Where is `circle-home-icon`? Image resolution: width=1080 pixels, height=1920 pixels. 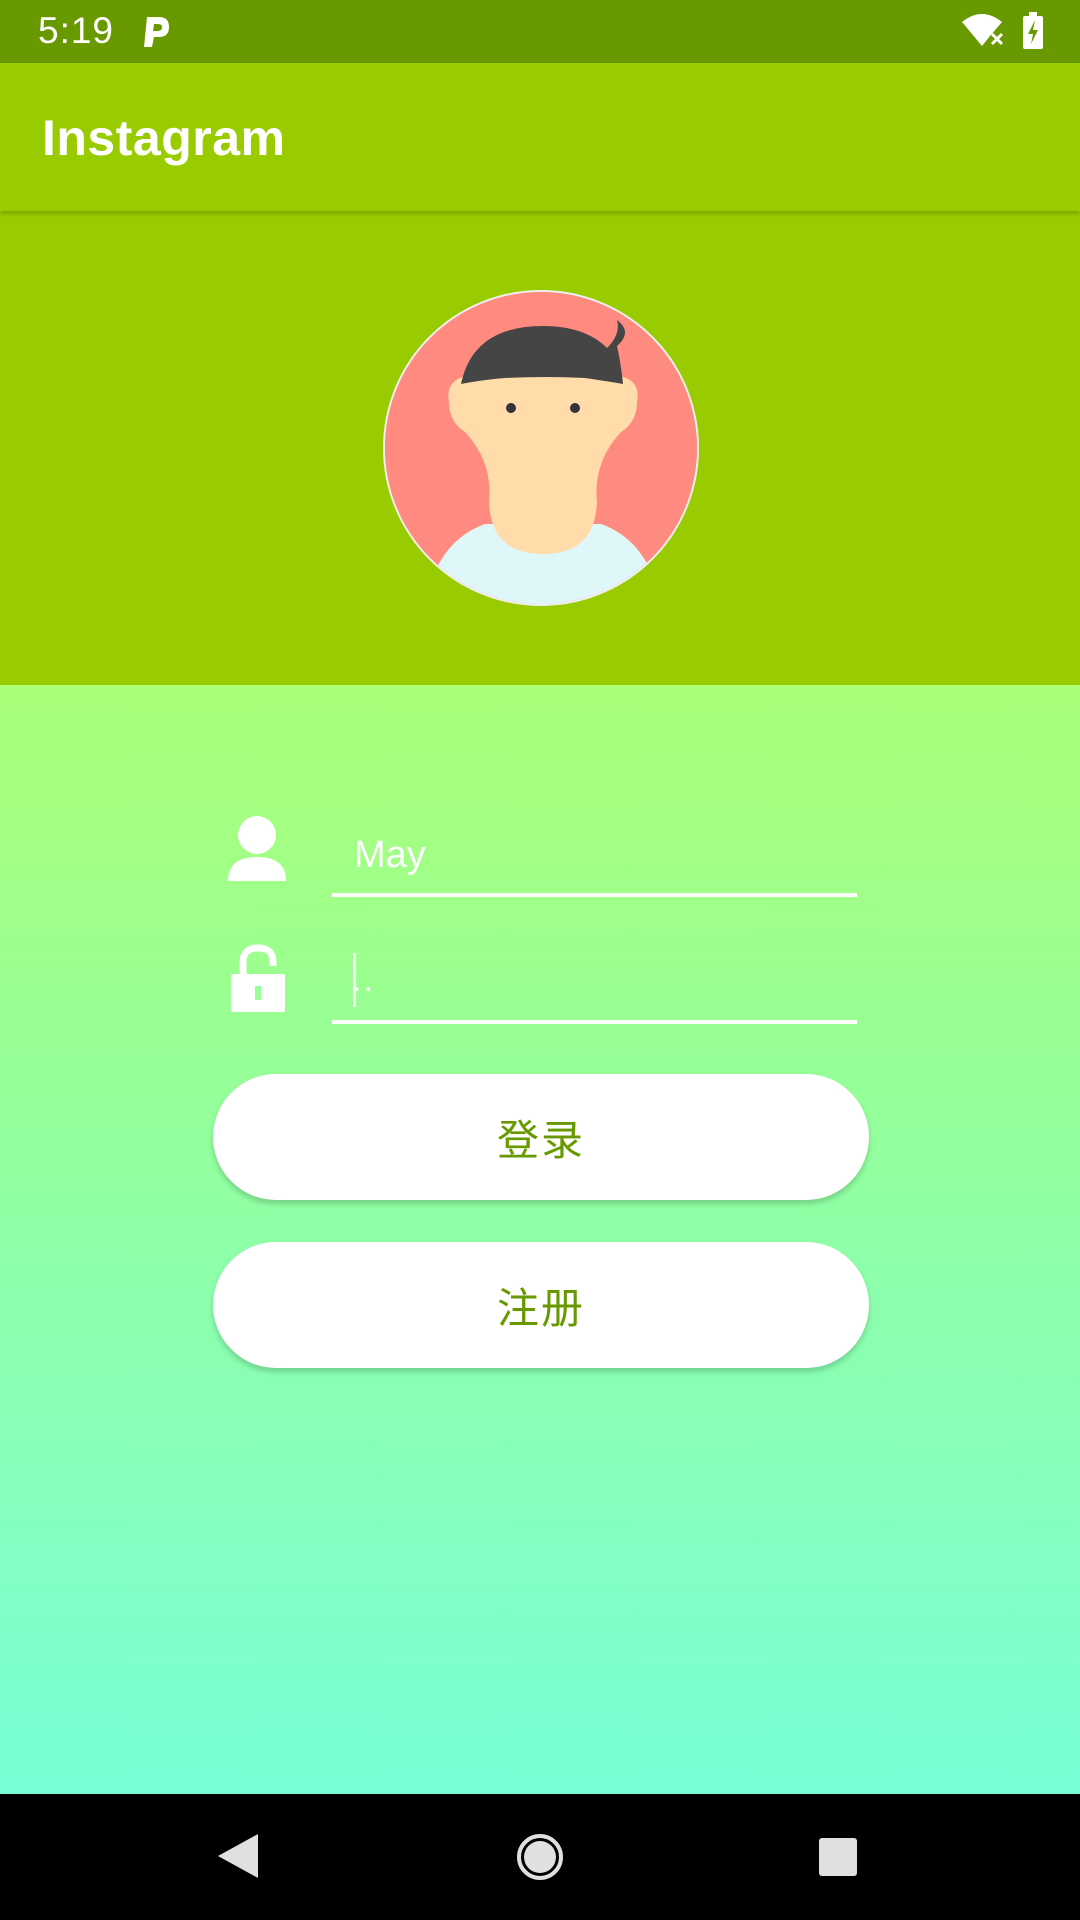 circle-home-icon is located at coordinates (540, 1857).